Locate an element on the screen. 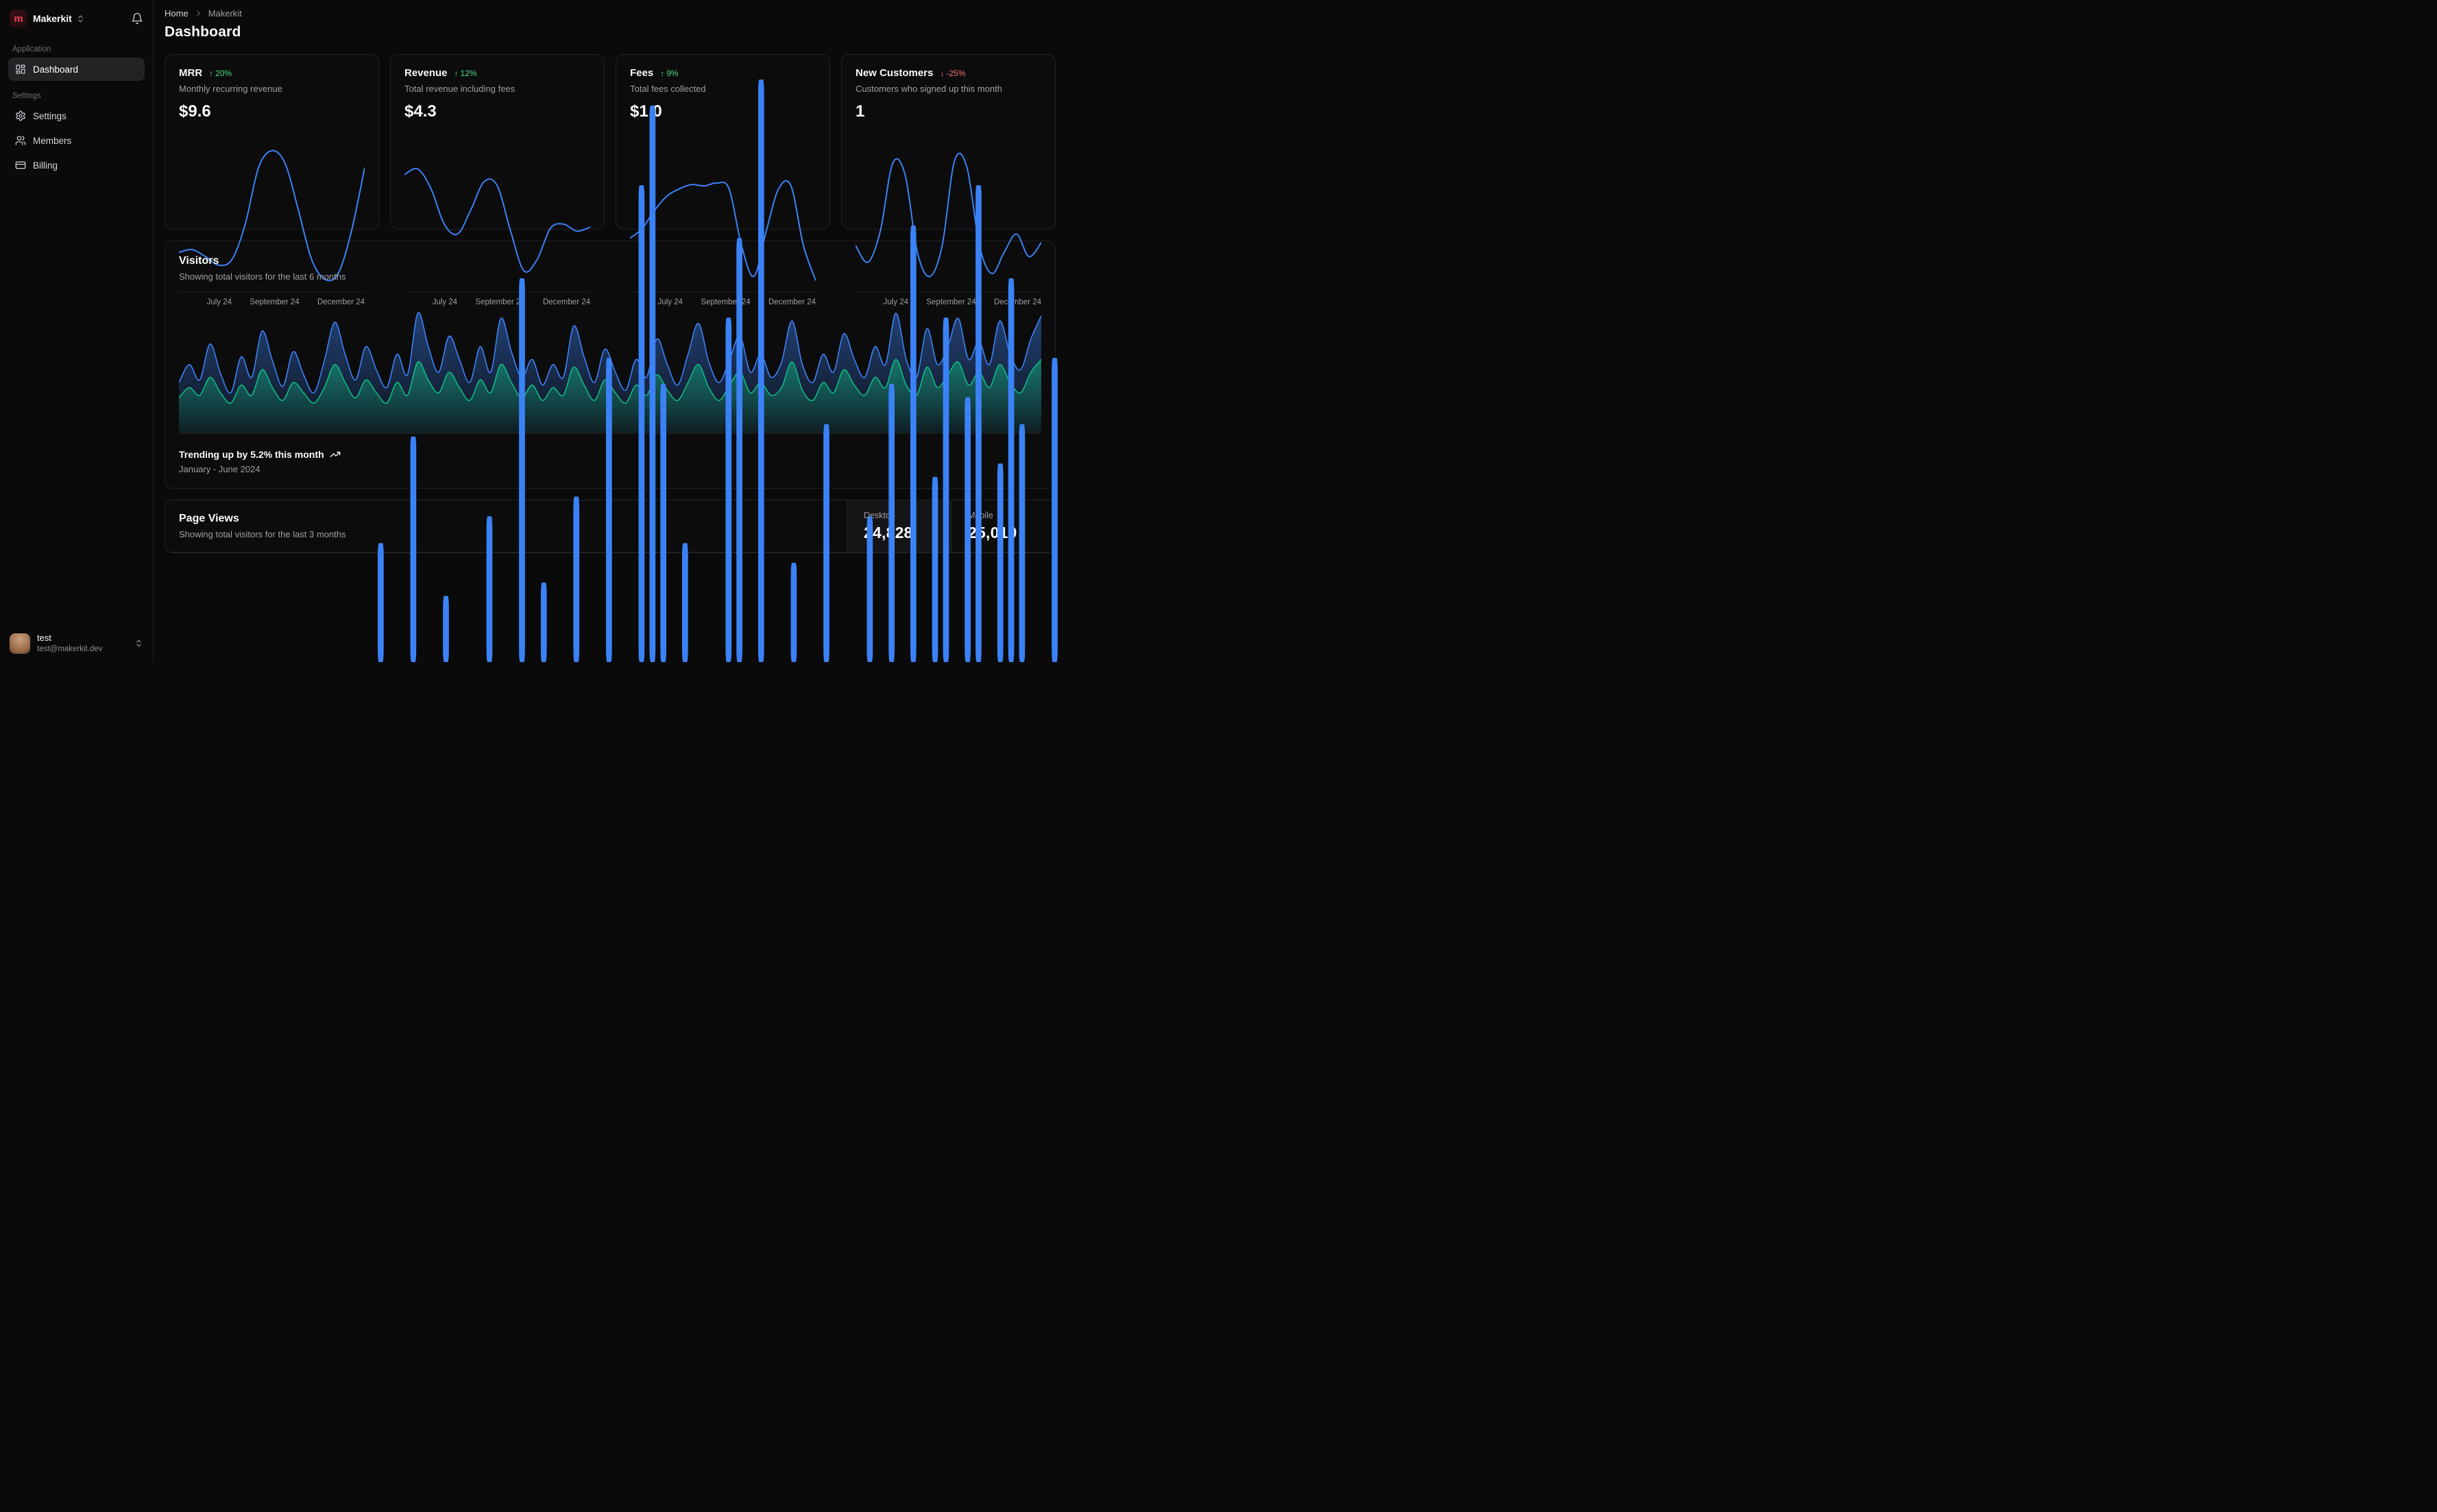 The height and width of the screenshot is (1512, 2437). visitors-trend-text: Trending up by 5.2% this month is located at coordinates (251, 455).